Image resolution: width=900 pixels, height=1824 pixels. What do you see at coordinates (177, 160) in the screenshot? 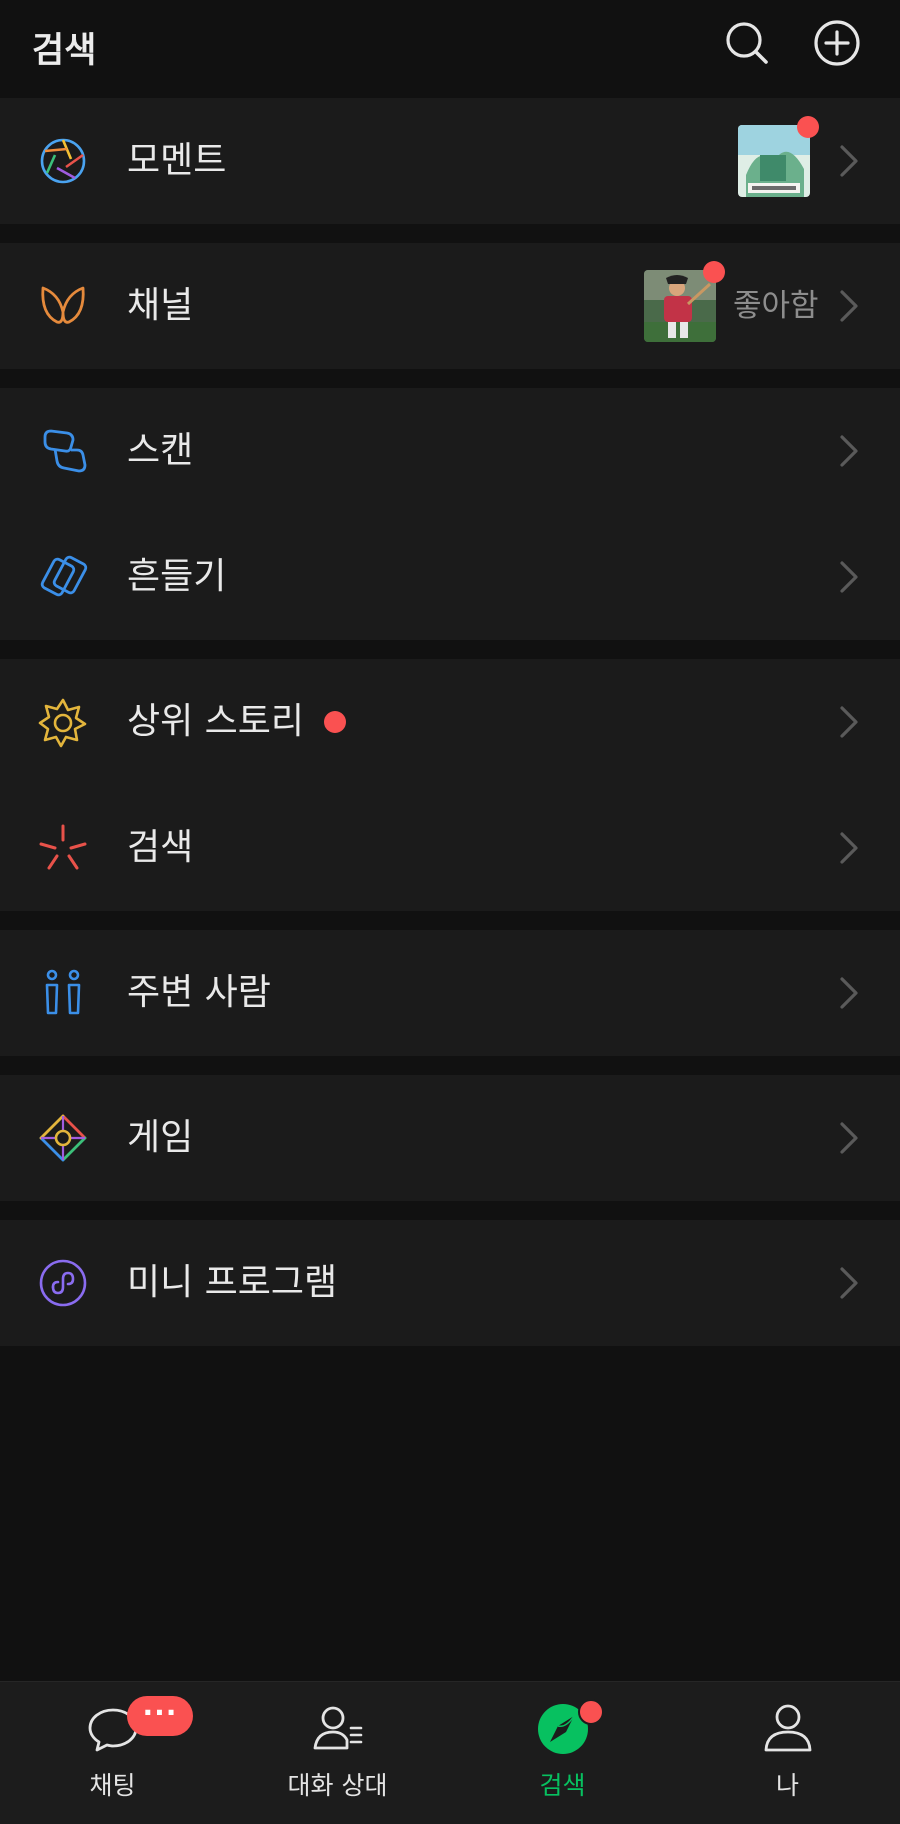
I see `menu-label-moments: 모멘트` at bounding box center [177, 160].